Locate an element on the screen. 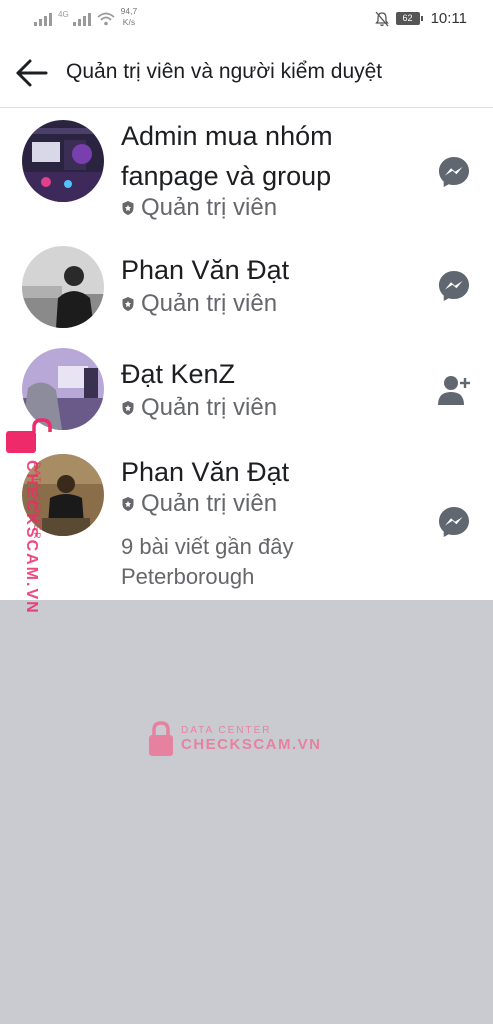 This screenshot has width=493, height=1024. add-friend-icon is located at coordinates (454, 390).